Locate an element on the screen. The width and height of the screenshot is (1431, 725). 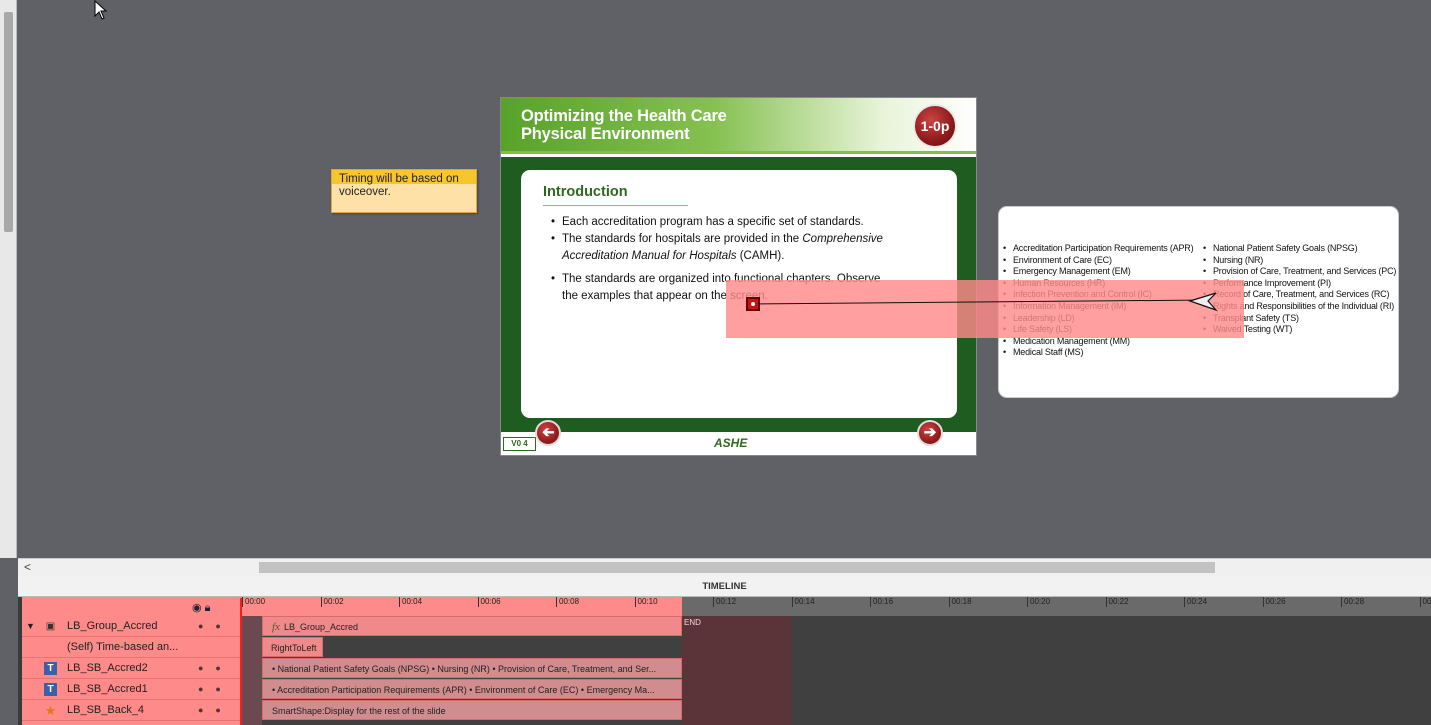
ruler-tick: 00:16 is located at coordinates (881, 602).